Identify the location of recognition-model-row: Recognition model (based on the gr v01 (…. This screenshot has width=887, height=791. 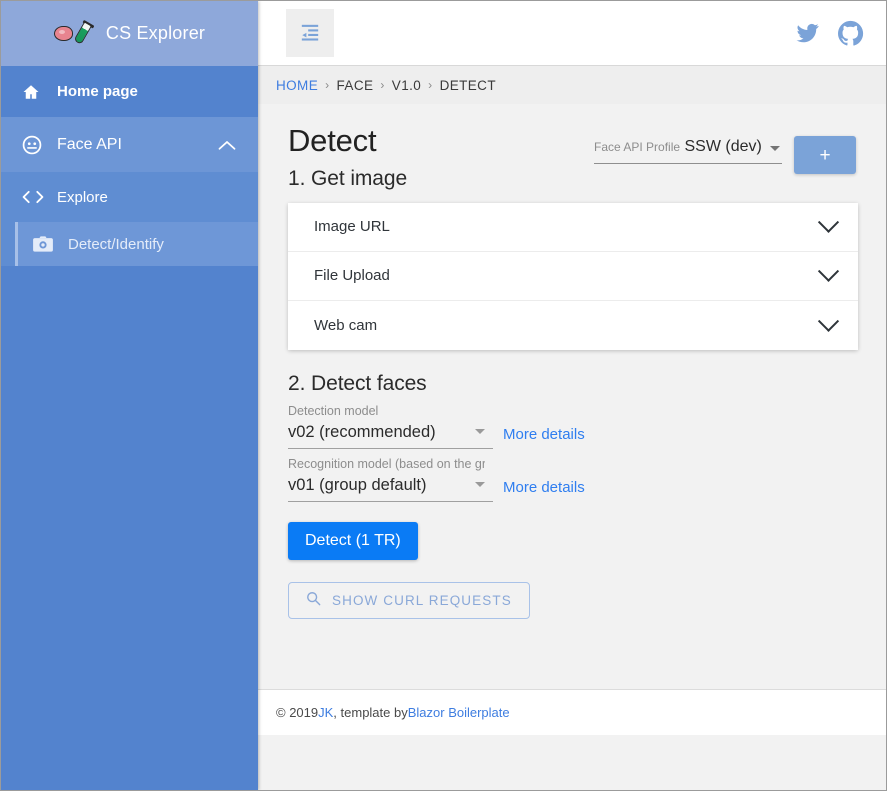
(572, 478).